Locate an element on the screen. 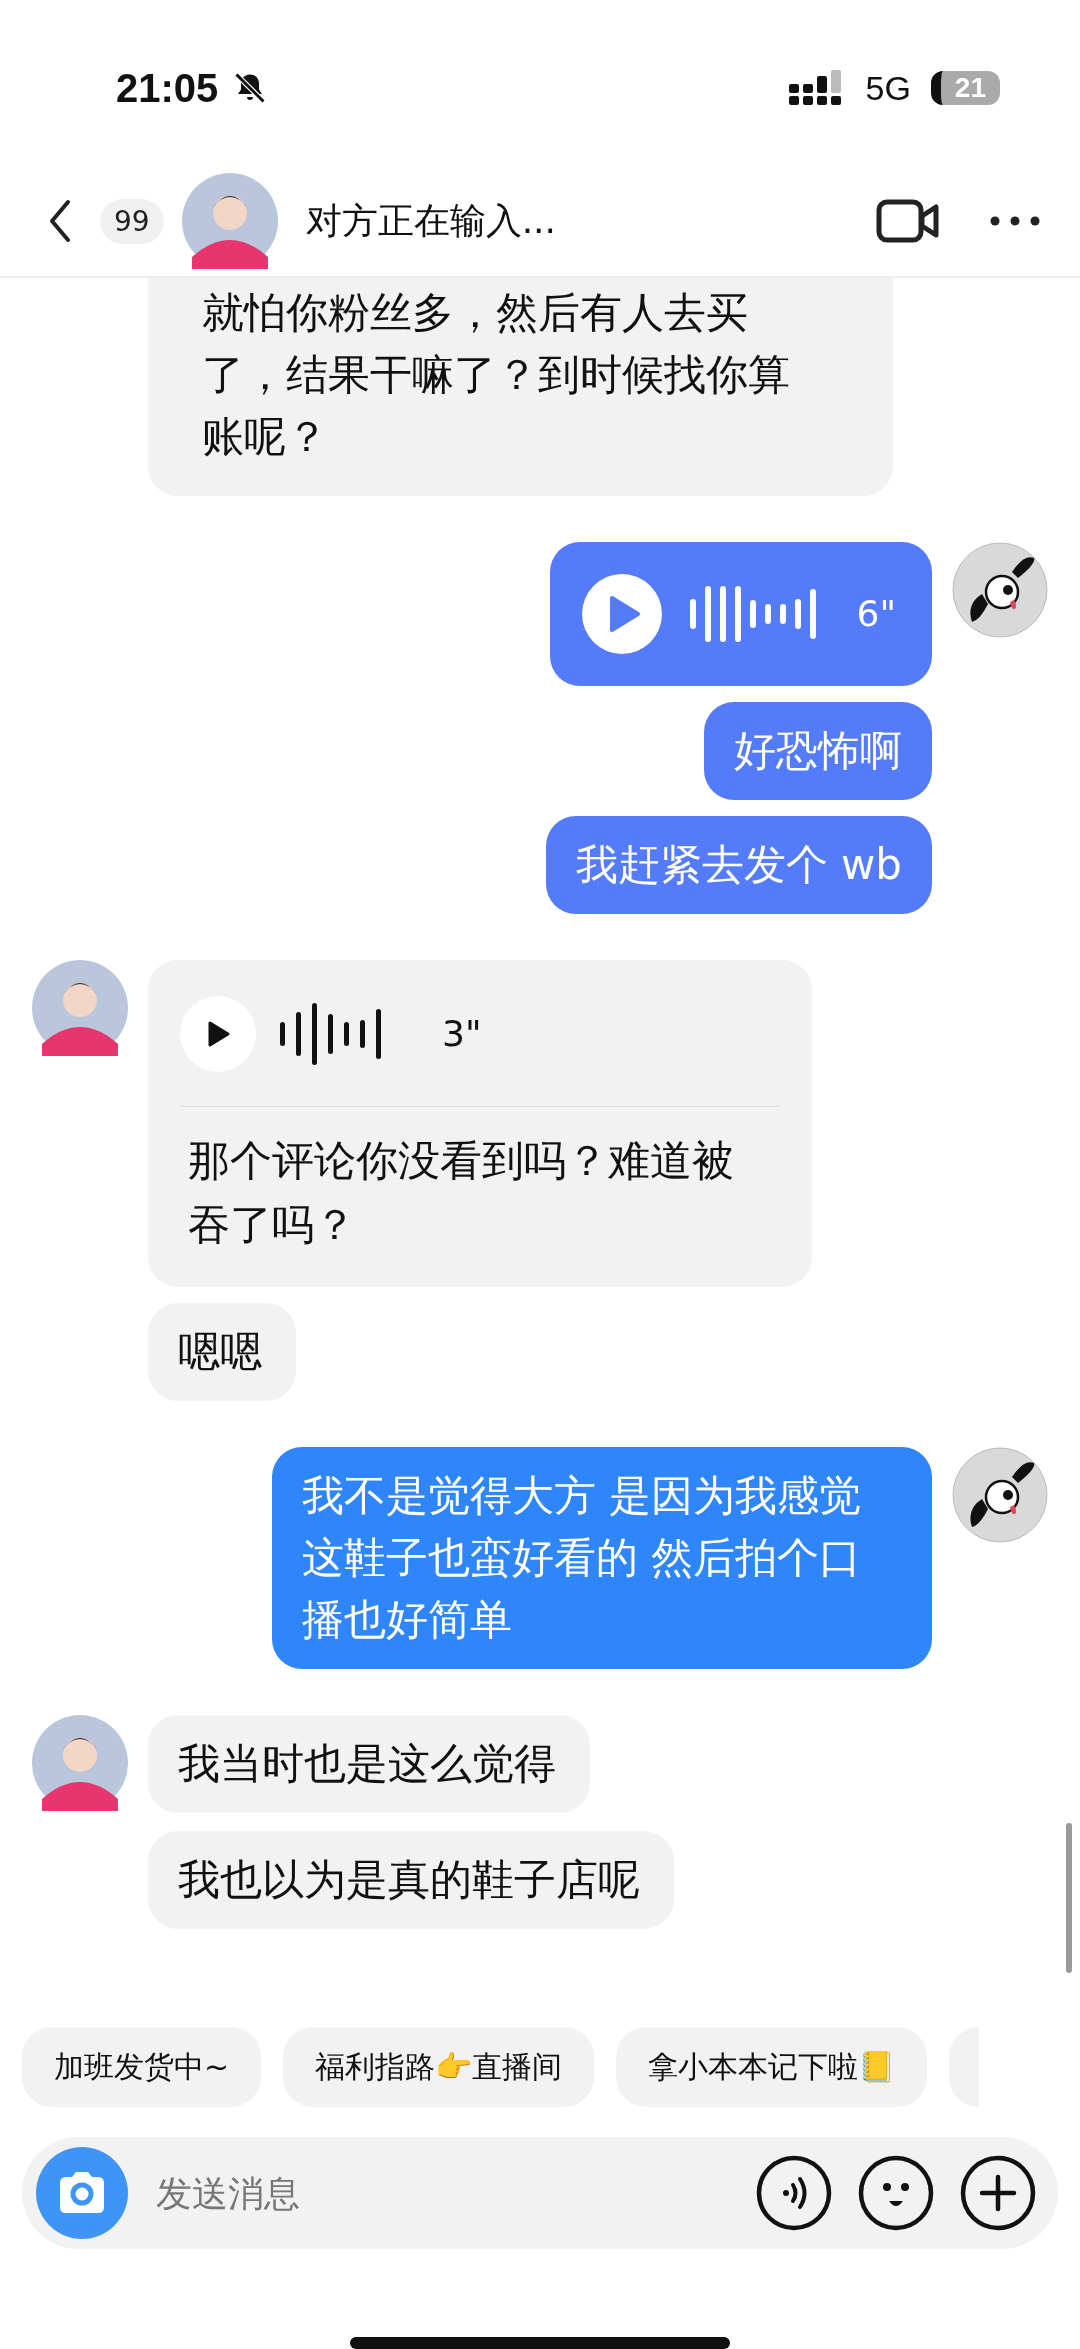  battery-indicator: 21 is located at coordinates (965, 88).